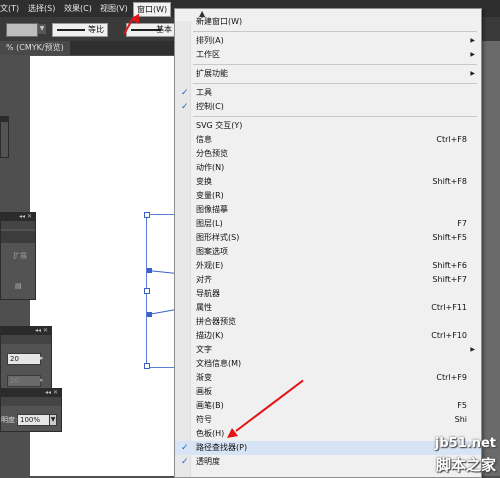 The width and height of the screenshot is (500, 478). I want to click on menu-item-label: 工作区, so click(208, 54).